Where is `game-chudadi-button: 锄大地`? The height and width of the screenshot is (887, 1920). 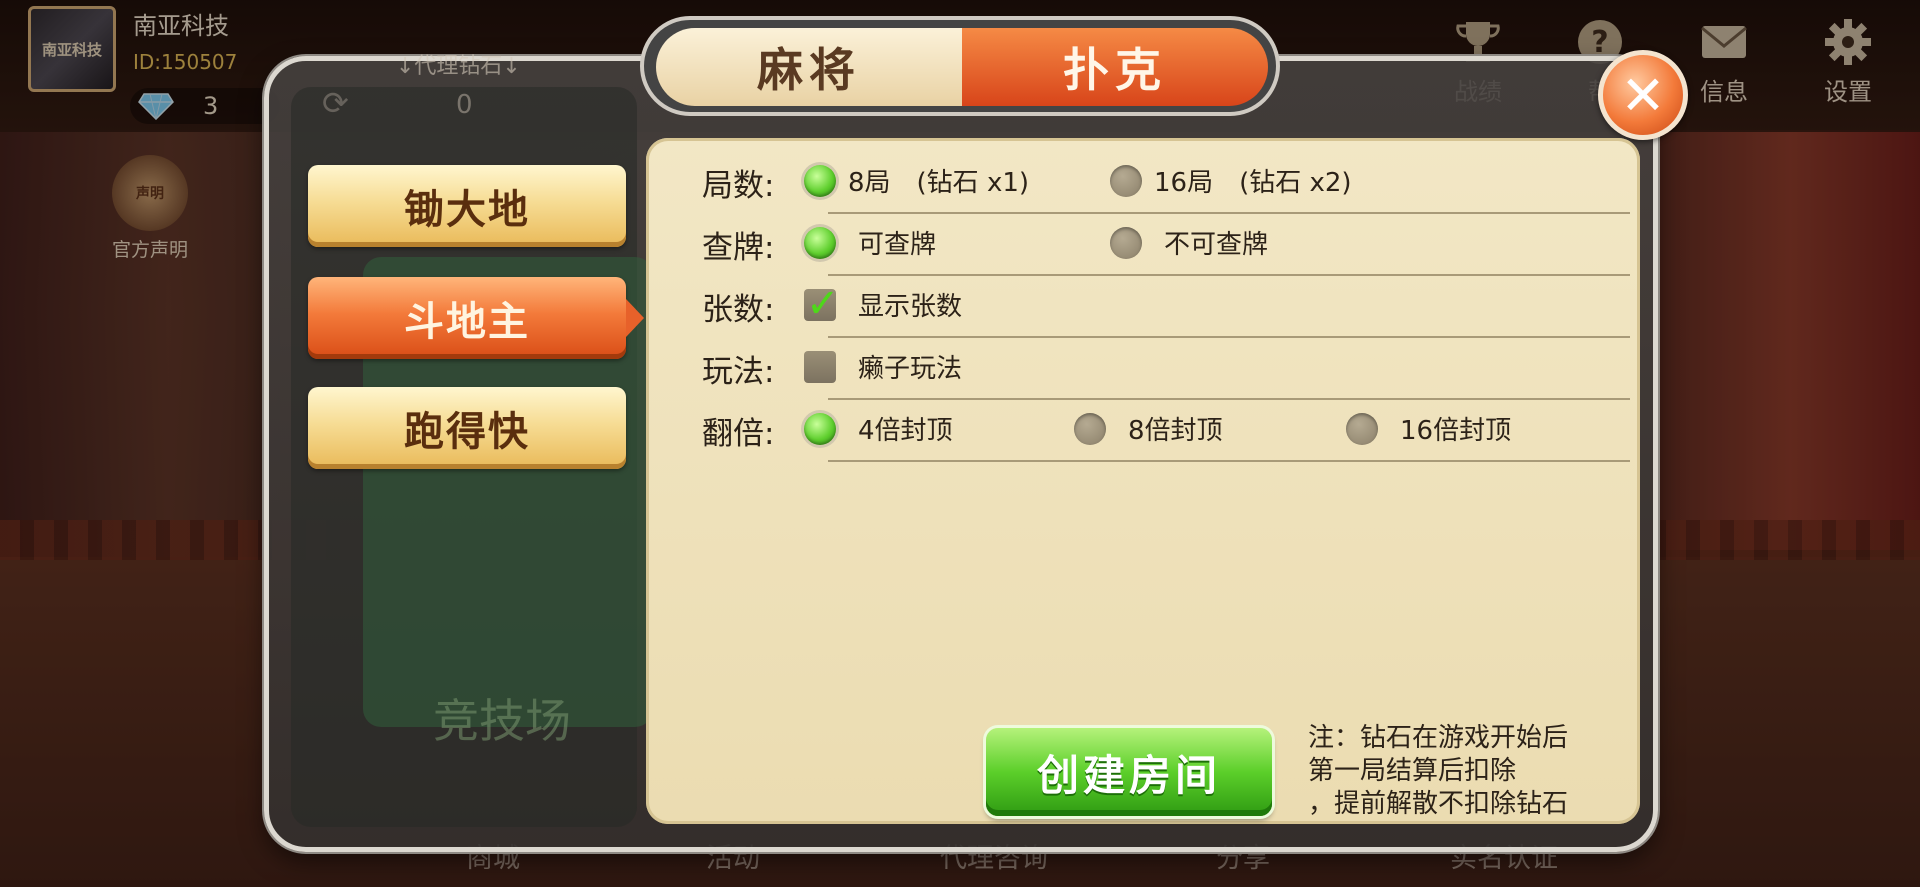
game-chudadi-button: 锄大地 is located at coordinates (467, 206).